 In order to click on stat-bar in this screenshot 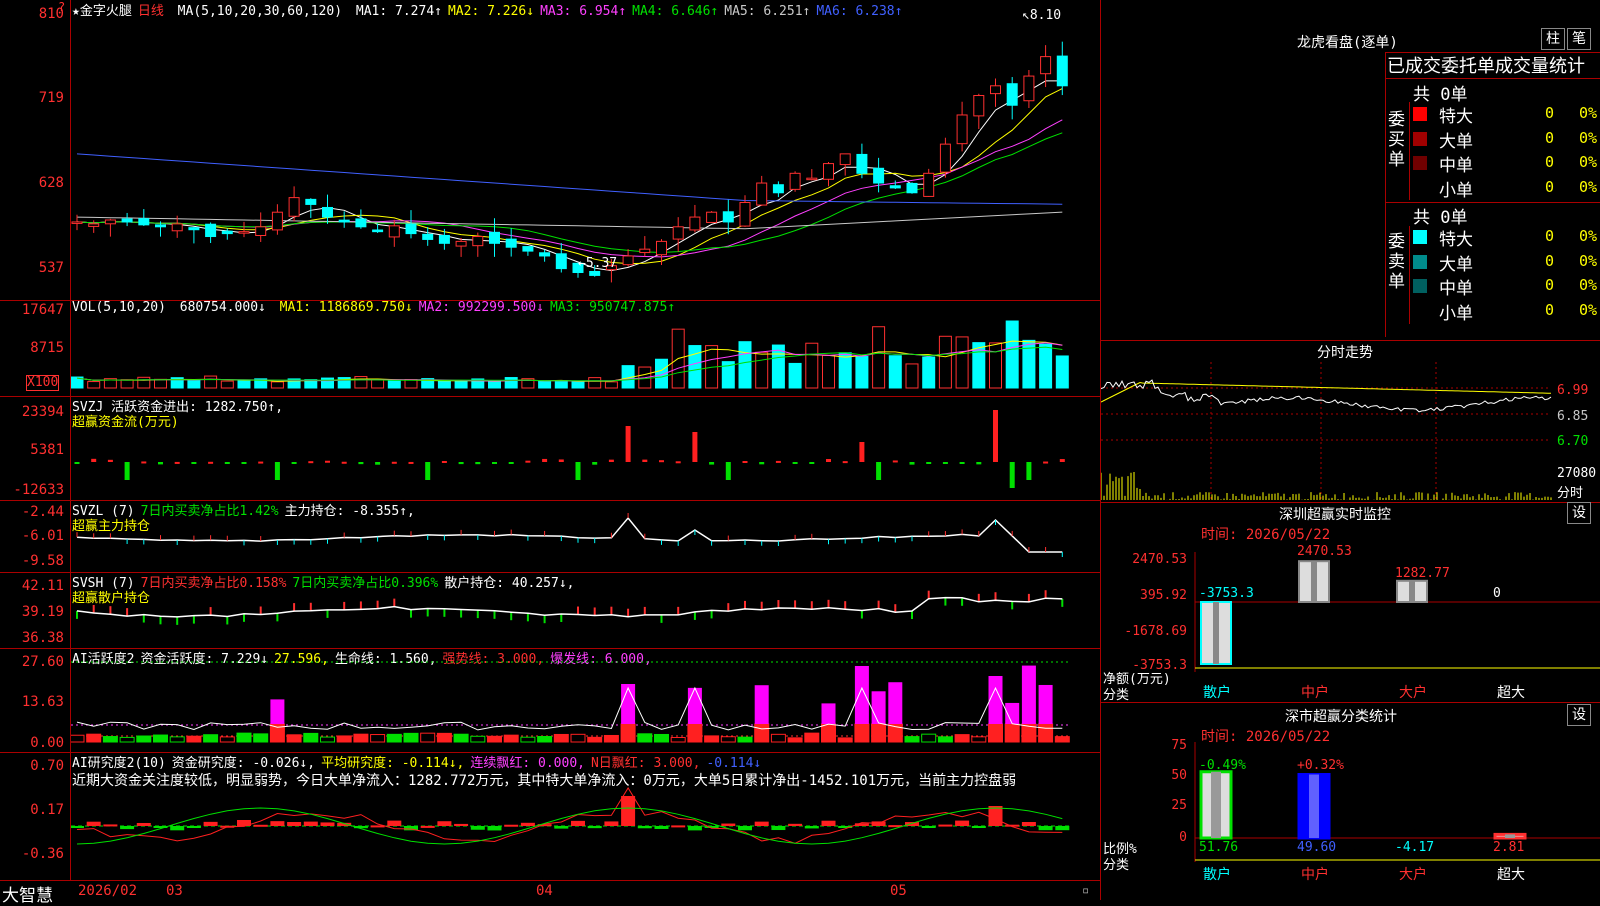, I will do `click(1314, 806)`.